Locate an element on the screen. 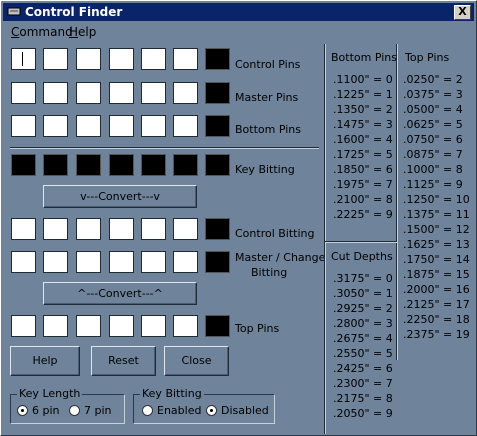 The image size is (477, 436). top-pin-value: .0625" = 5 is located at coordinates (433, 124).